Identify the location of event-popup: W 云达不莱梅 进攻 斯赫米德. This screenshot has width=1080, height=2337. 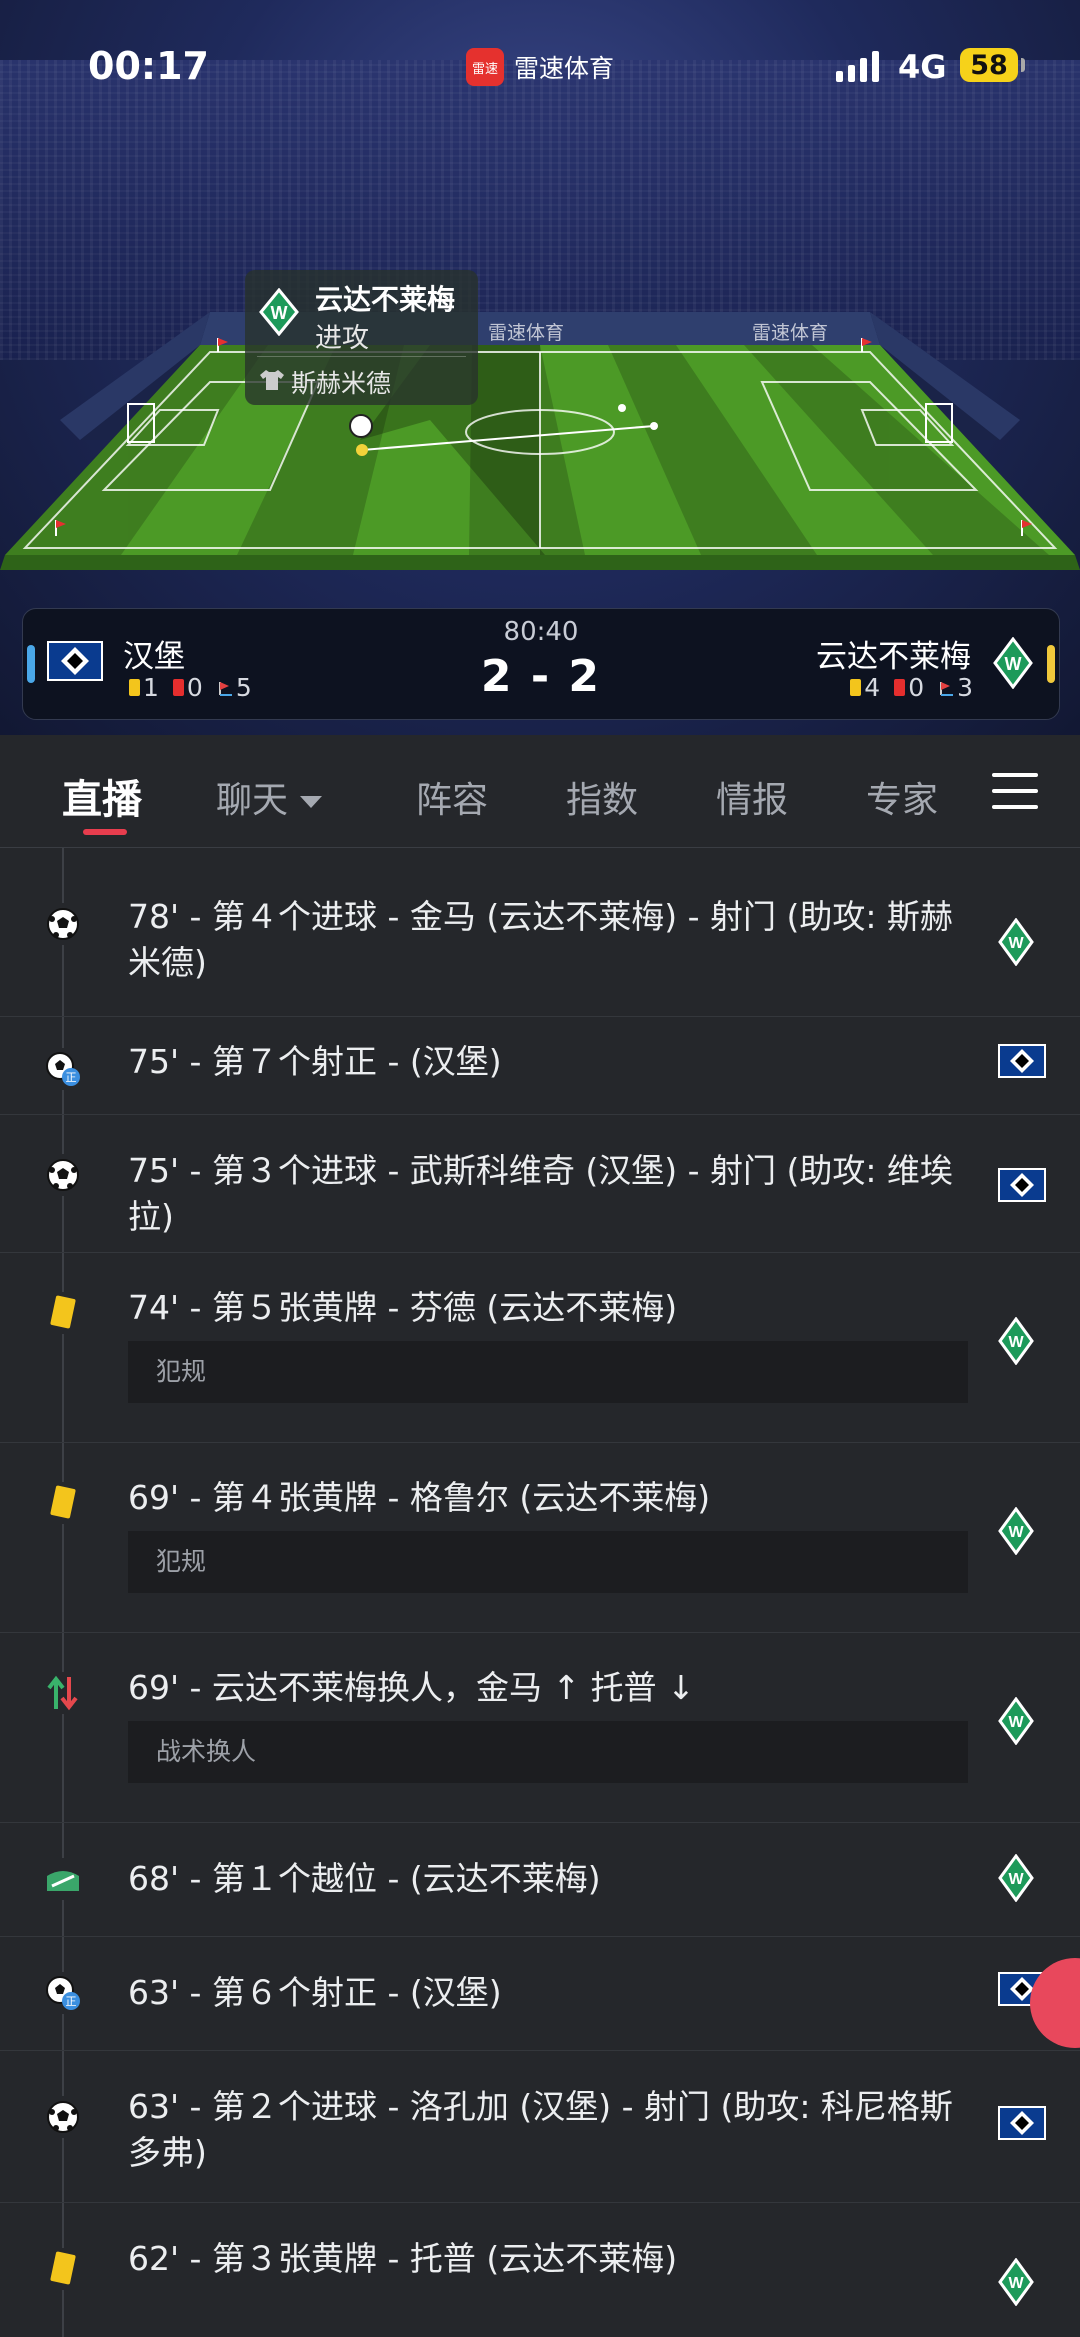
(361, 337).